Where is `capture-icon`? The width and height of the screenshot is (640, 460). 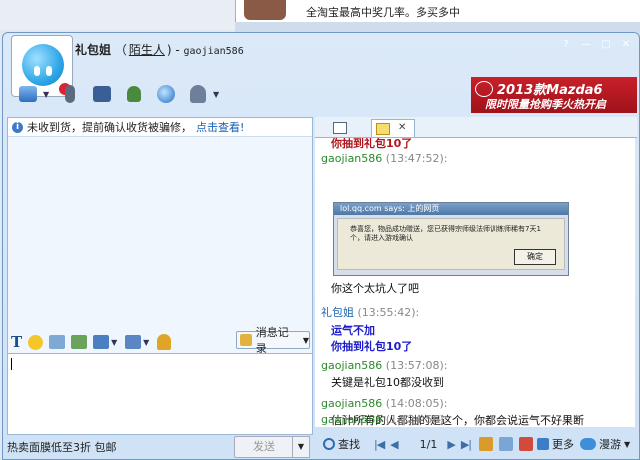
capture-icon is located at coordinates (101, 342).